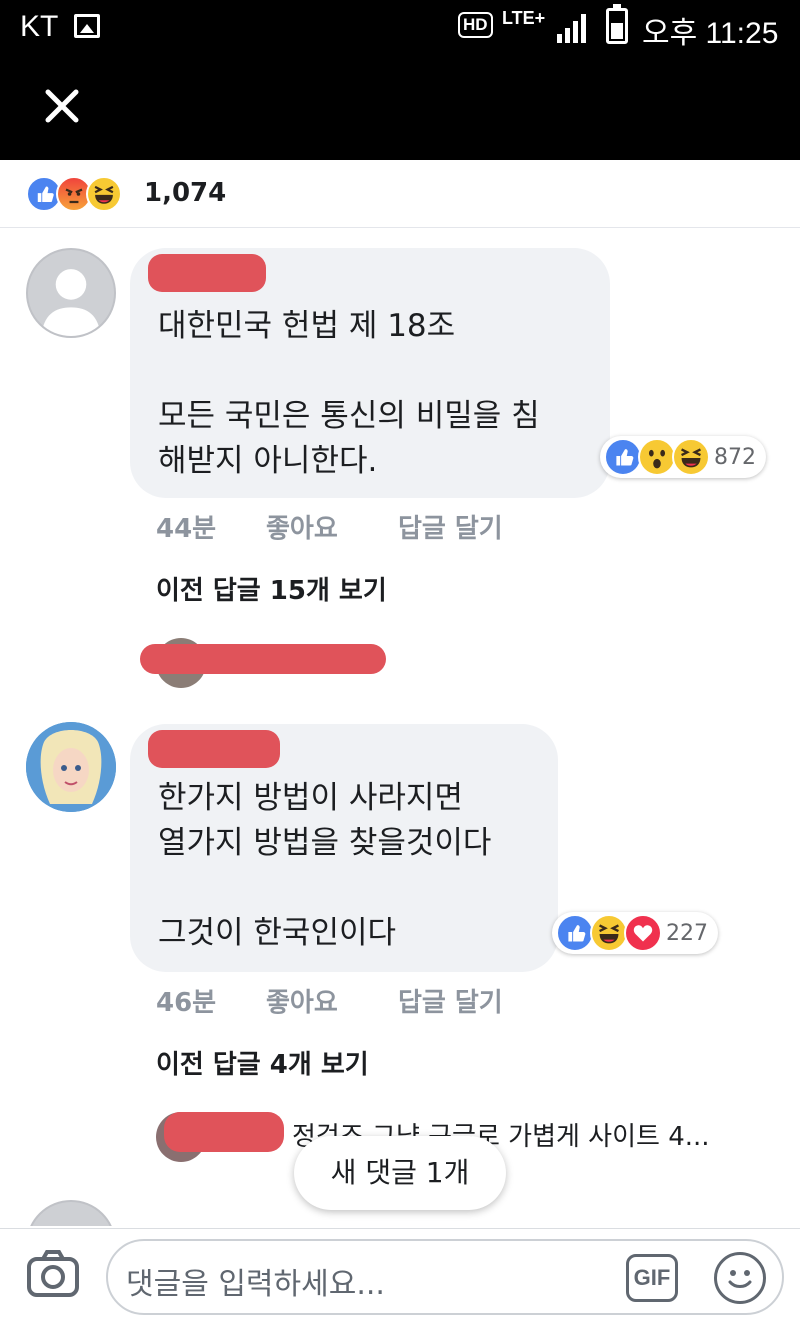 The height and width of the screenshot is (1328, 800). Describe the element at coordinates (400, 28) in the screenshot. I see `status-bar: KT HD LTE+ 오후 11:25` at that location.